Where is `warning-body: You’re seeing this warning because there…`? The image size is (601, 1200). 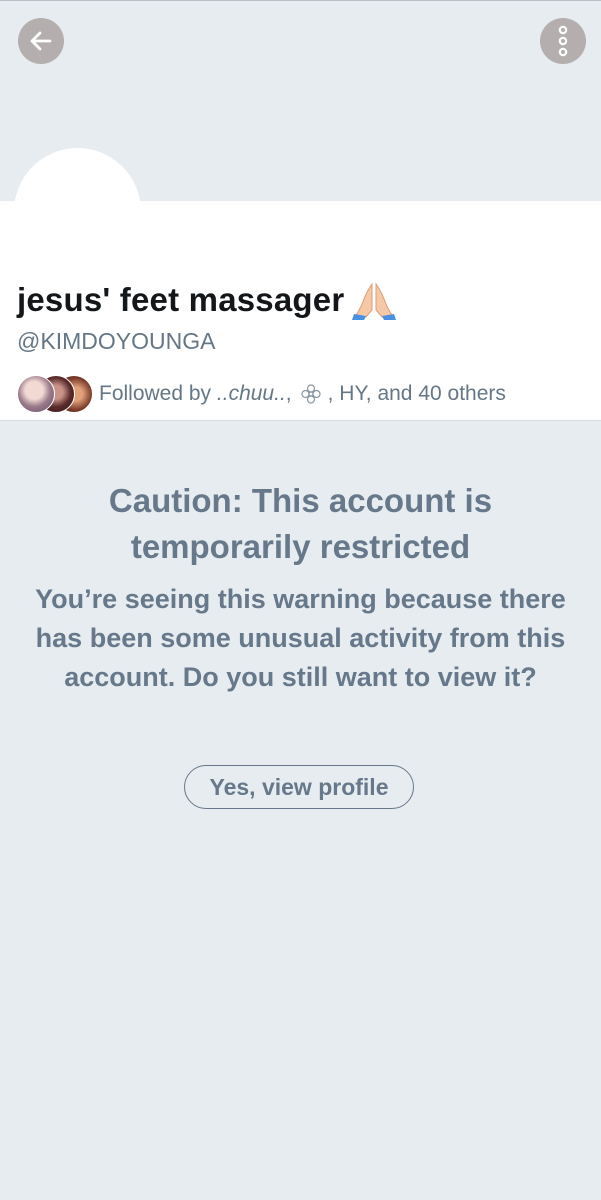 warning-body: You’re seeing this warning because there… is located at coordinates (300, 638).